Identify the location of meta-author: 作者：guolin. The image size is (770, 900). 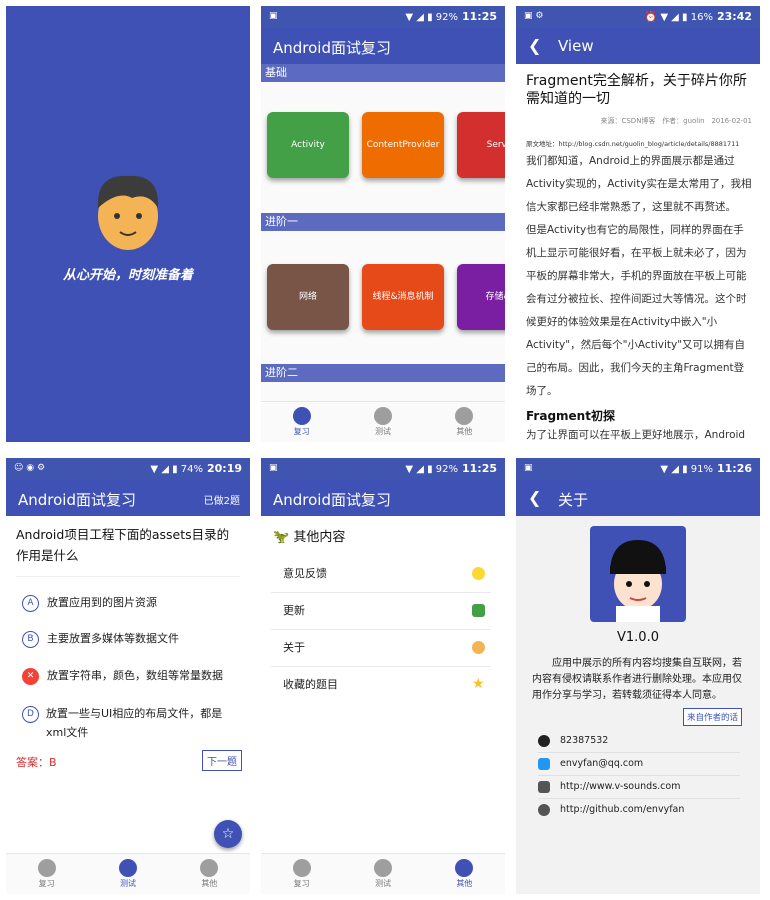
(683, 121).